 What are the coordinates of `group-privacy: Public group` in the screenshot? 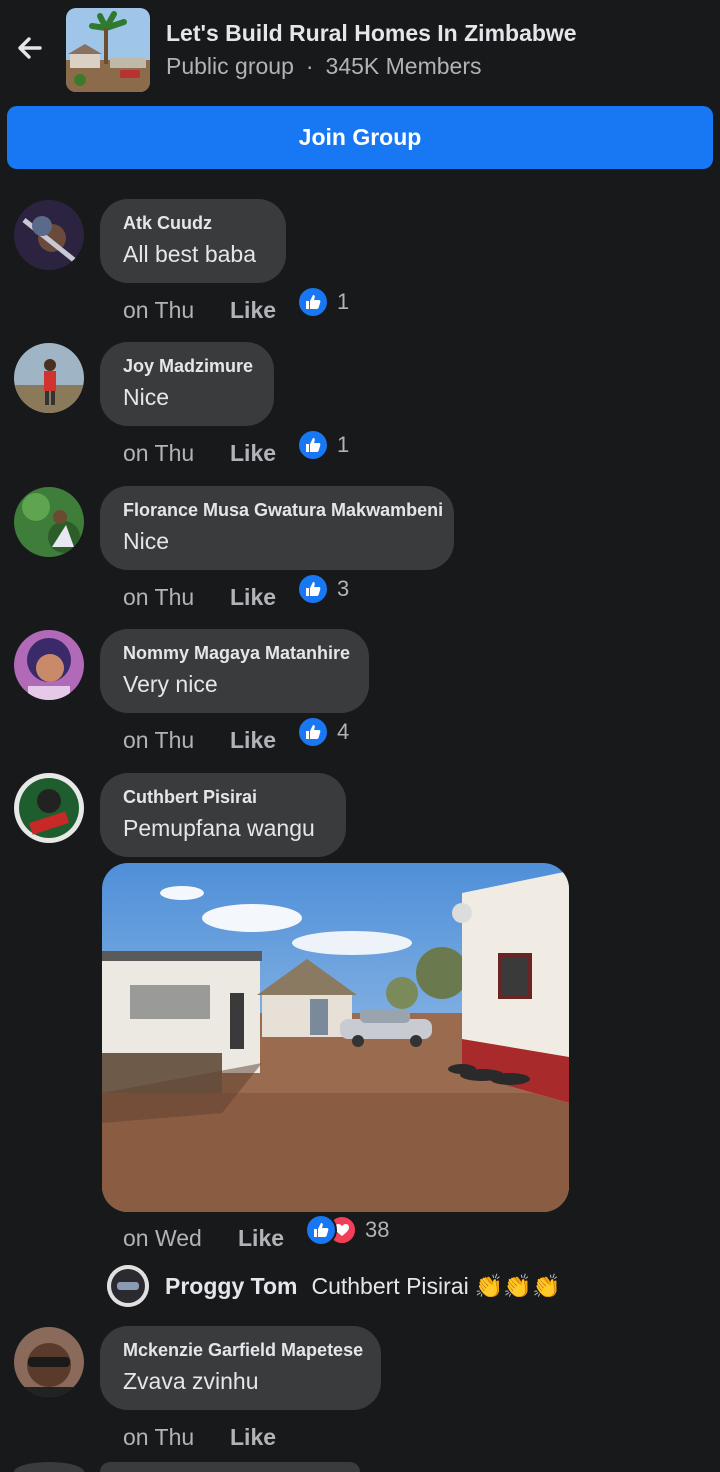 It's located at (230, 66).